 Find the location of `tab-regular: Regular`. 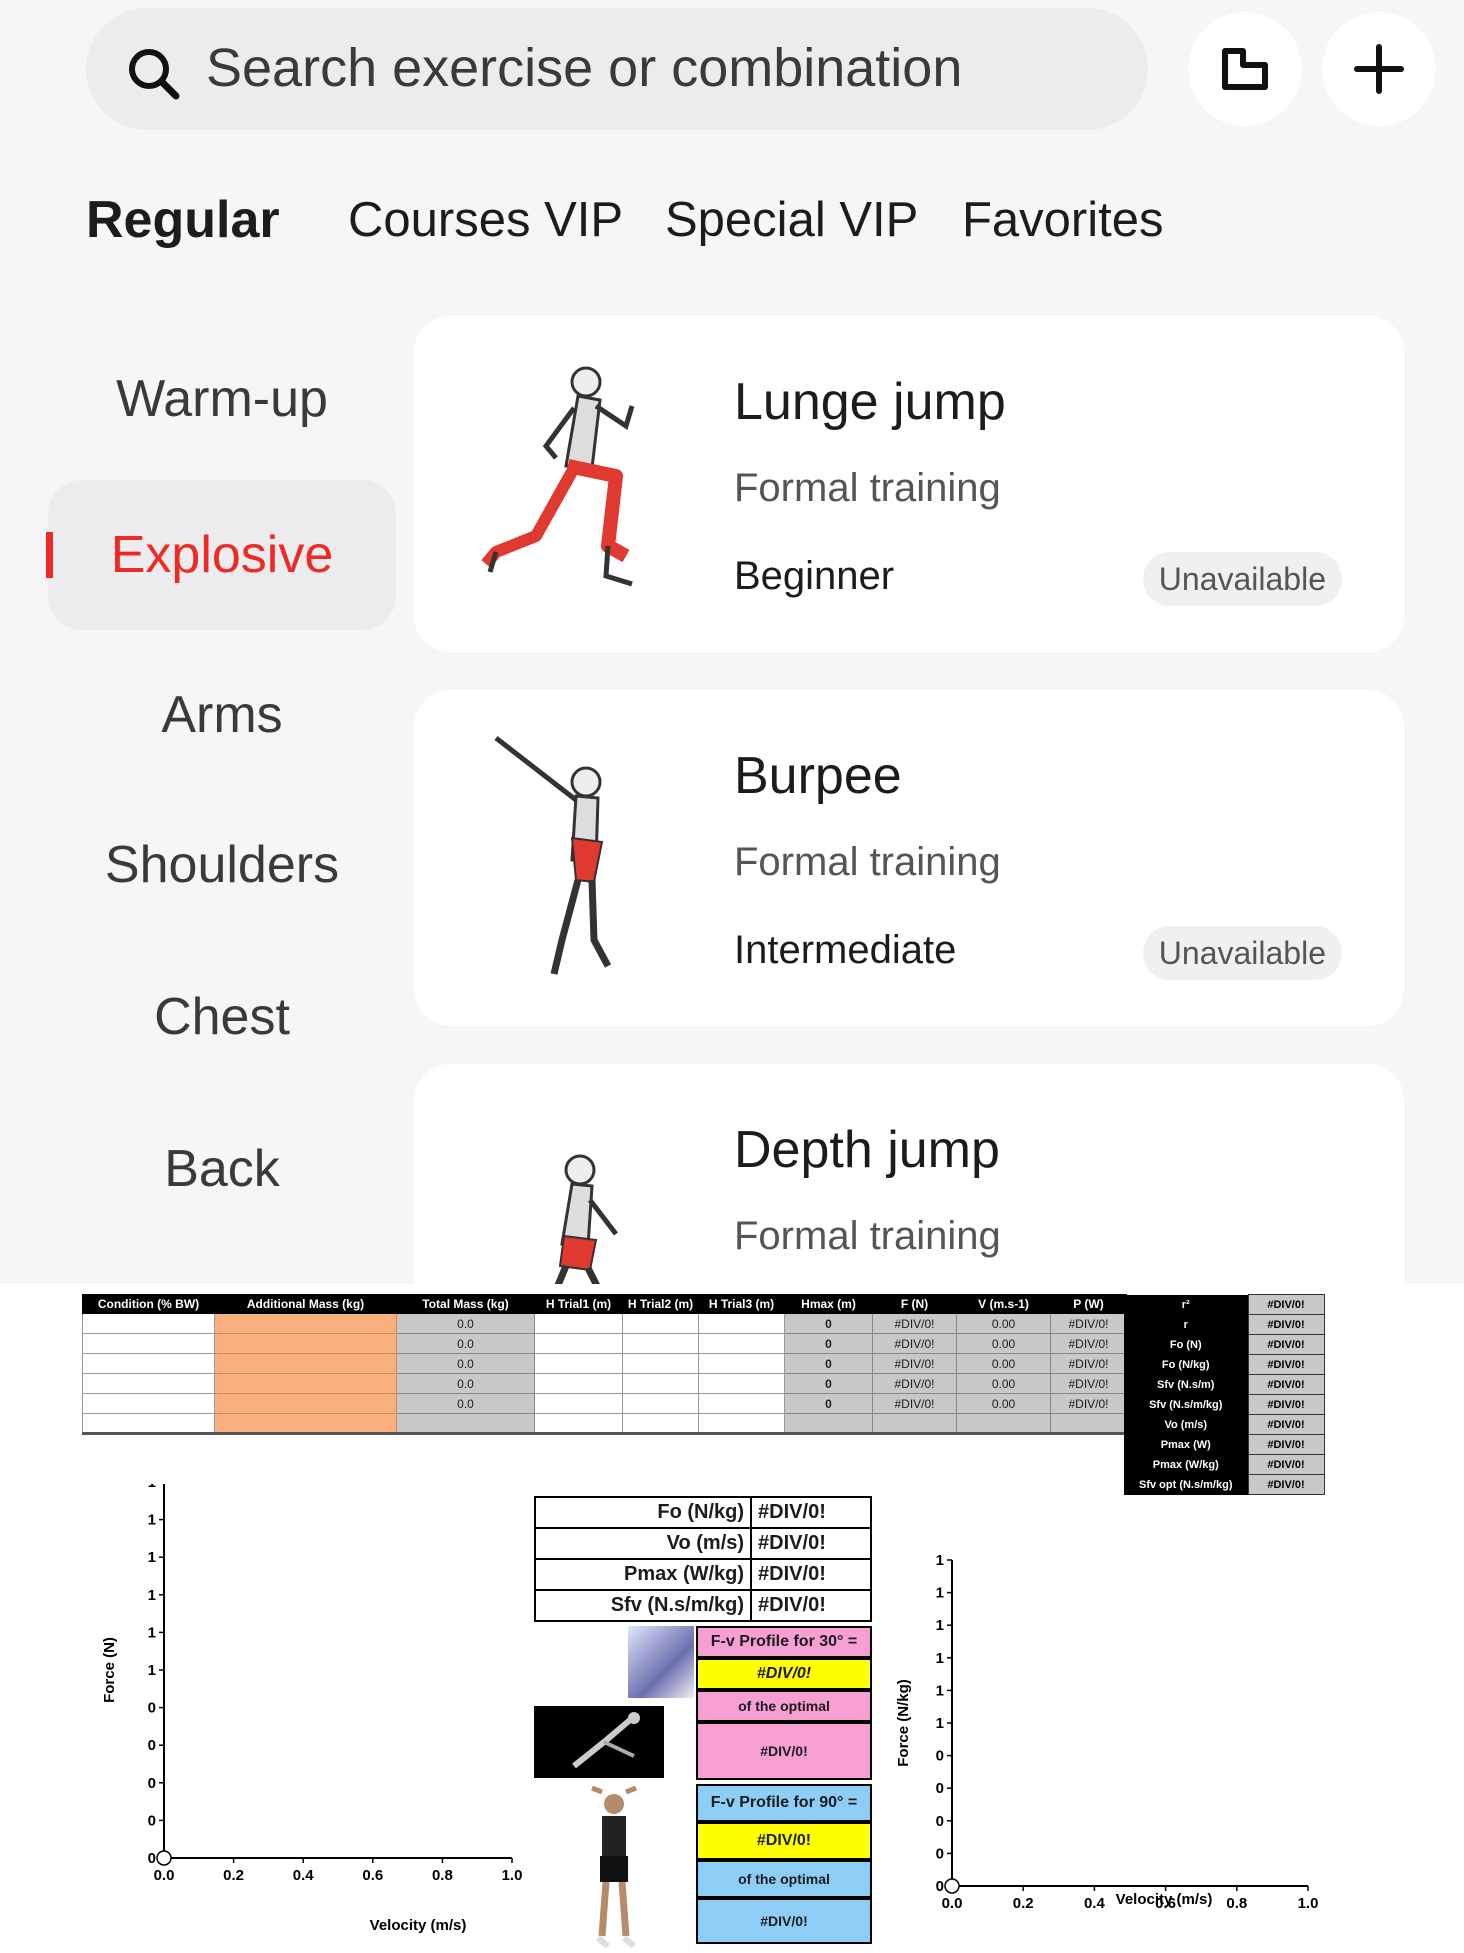

tab-regular: Regular is located at coordinates (183, 220).